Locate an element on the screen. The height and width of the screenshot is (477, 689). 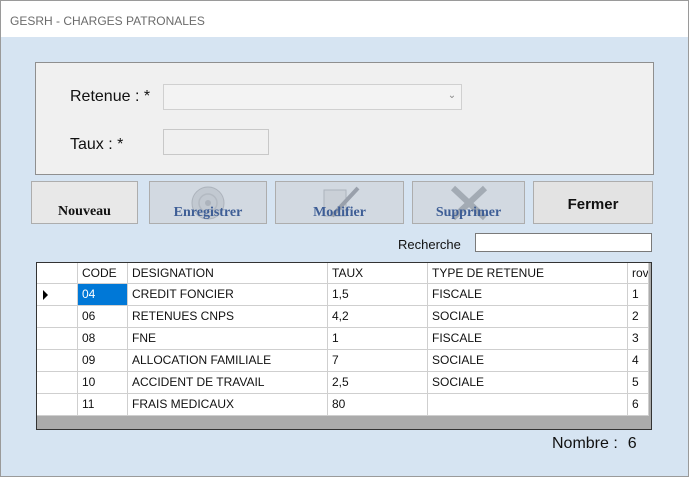
cell-designation: FNE is located at coordinates (228, 339).